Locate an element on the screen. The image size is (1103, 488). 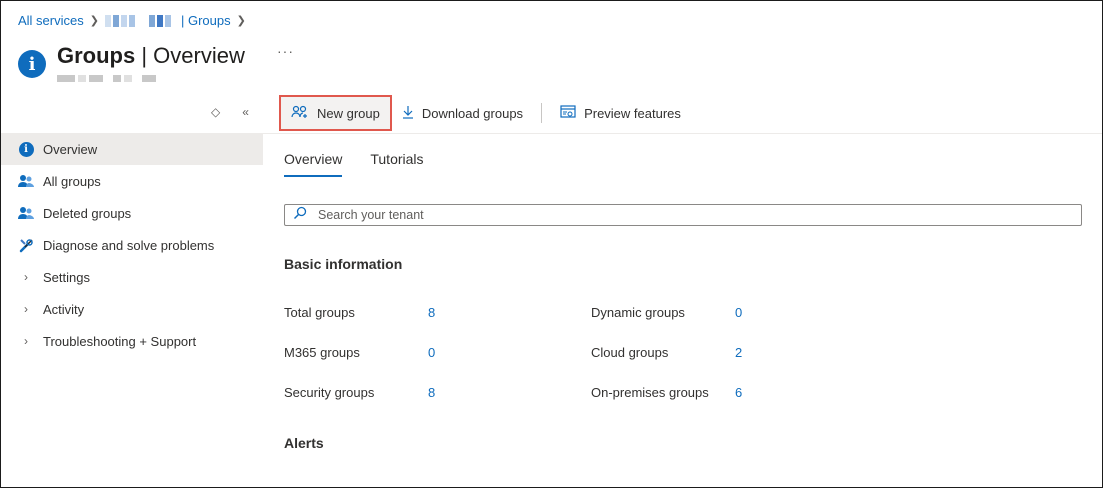
preview-features-button: Preview features is located at coordinates (620, 113).